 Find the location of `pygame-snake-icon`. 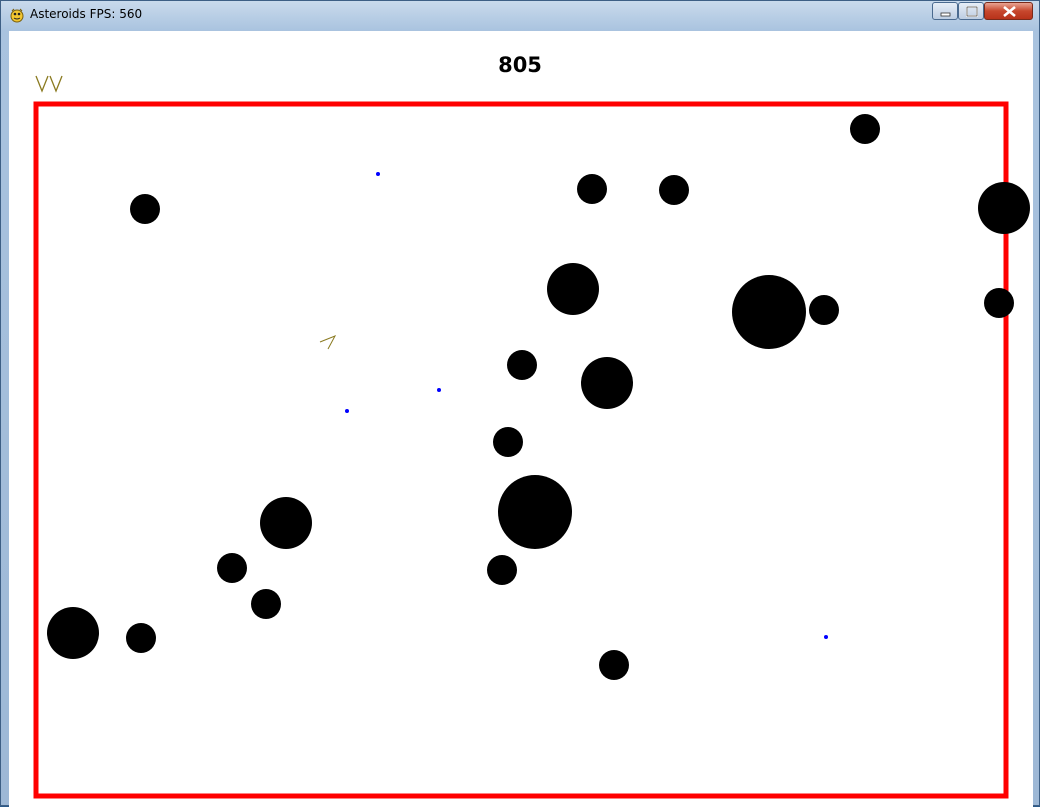

pygame-snake-icon is located at coordinates (17, 15).